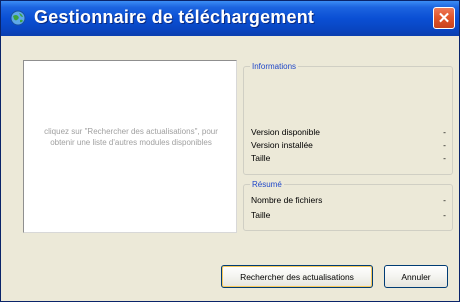 The image size is (460, 302). I want to click on info-row-version-available: Version disponible -, so click(348, 132).